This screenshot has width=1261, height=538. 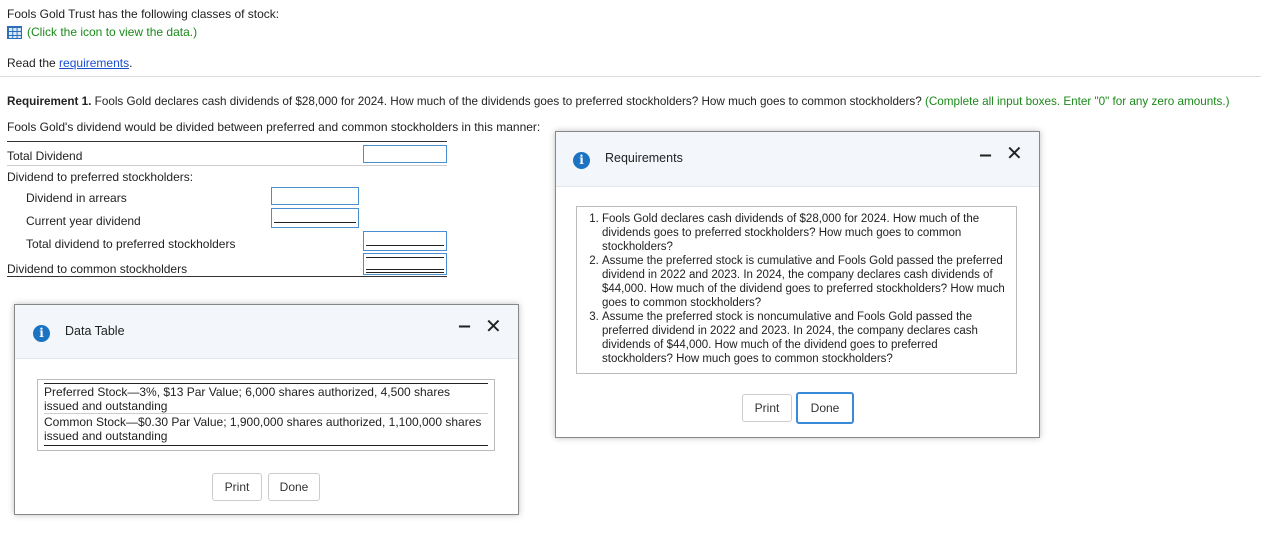 What do you see at coordinates (14, 32) in the screenshot?
I see `table-grid-icon` at bounding box center [14, 32].